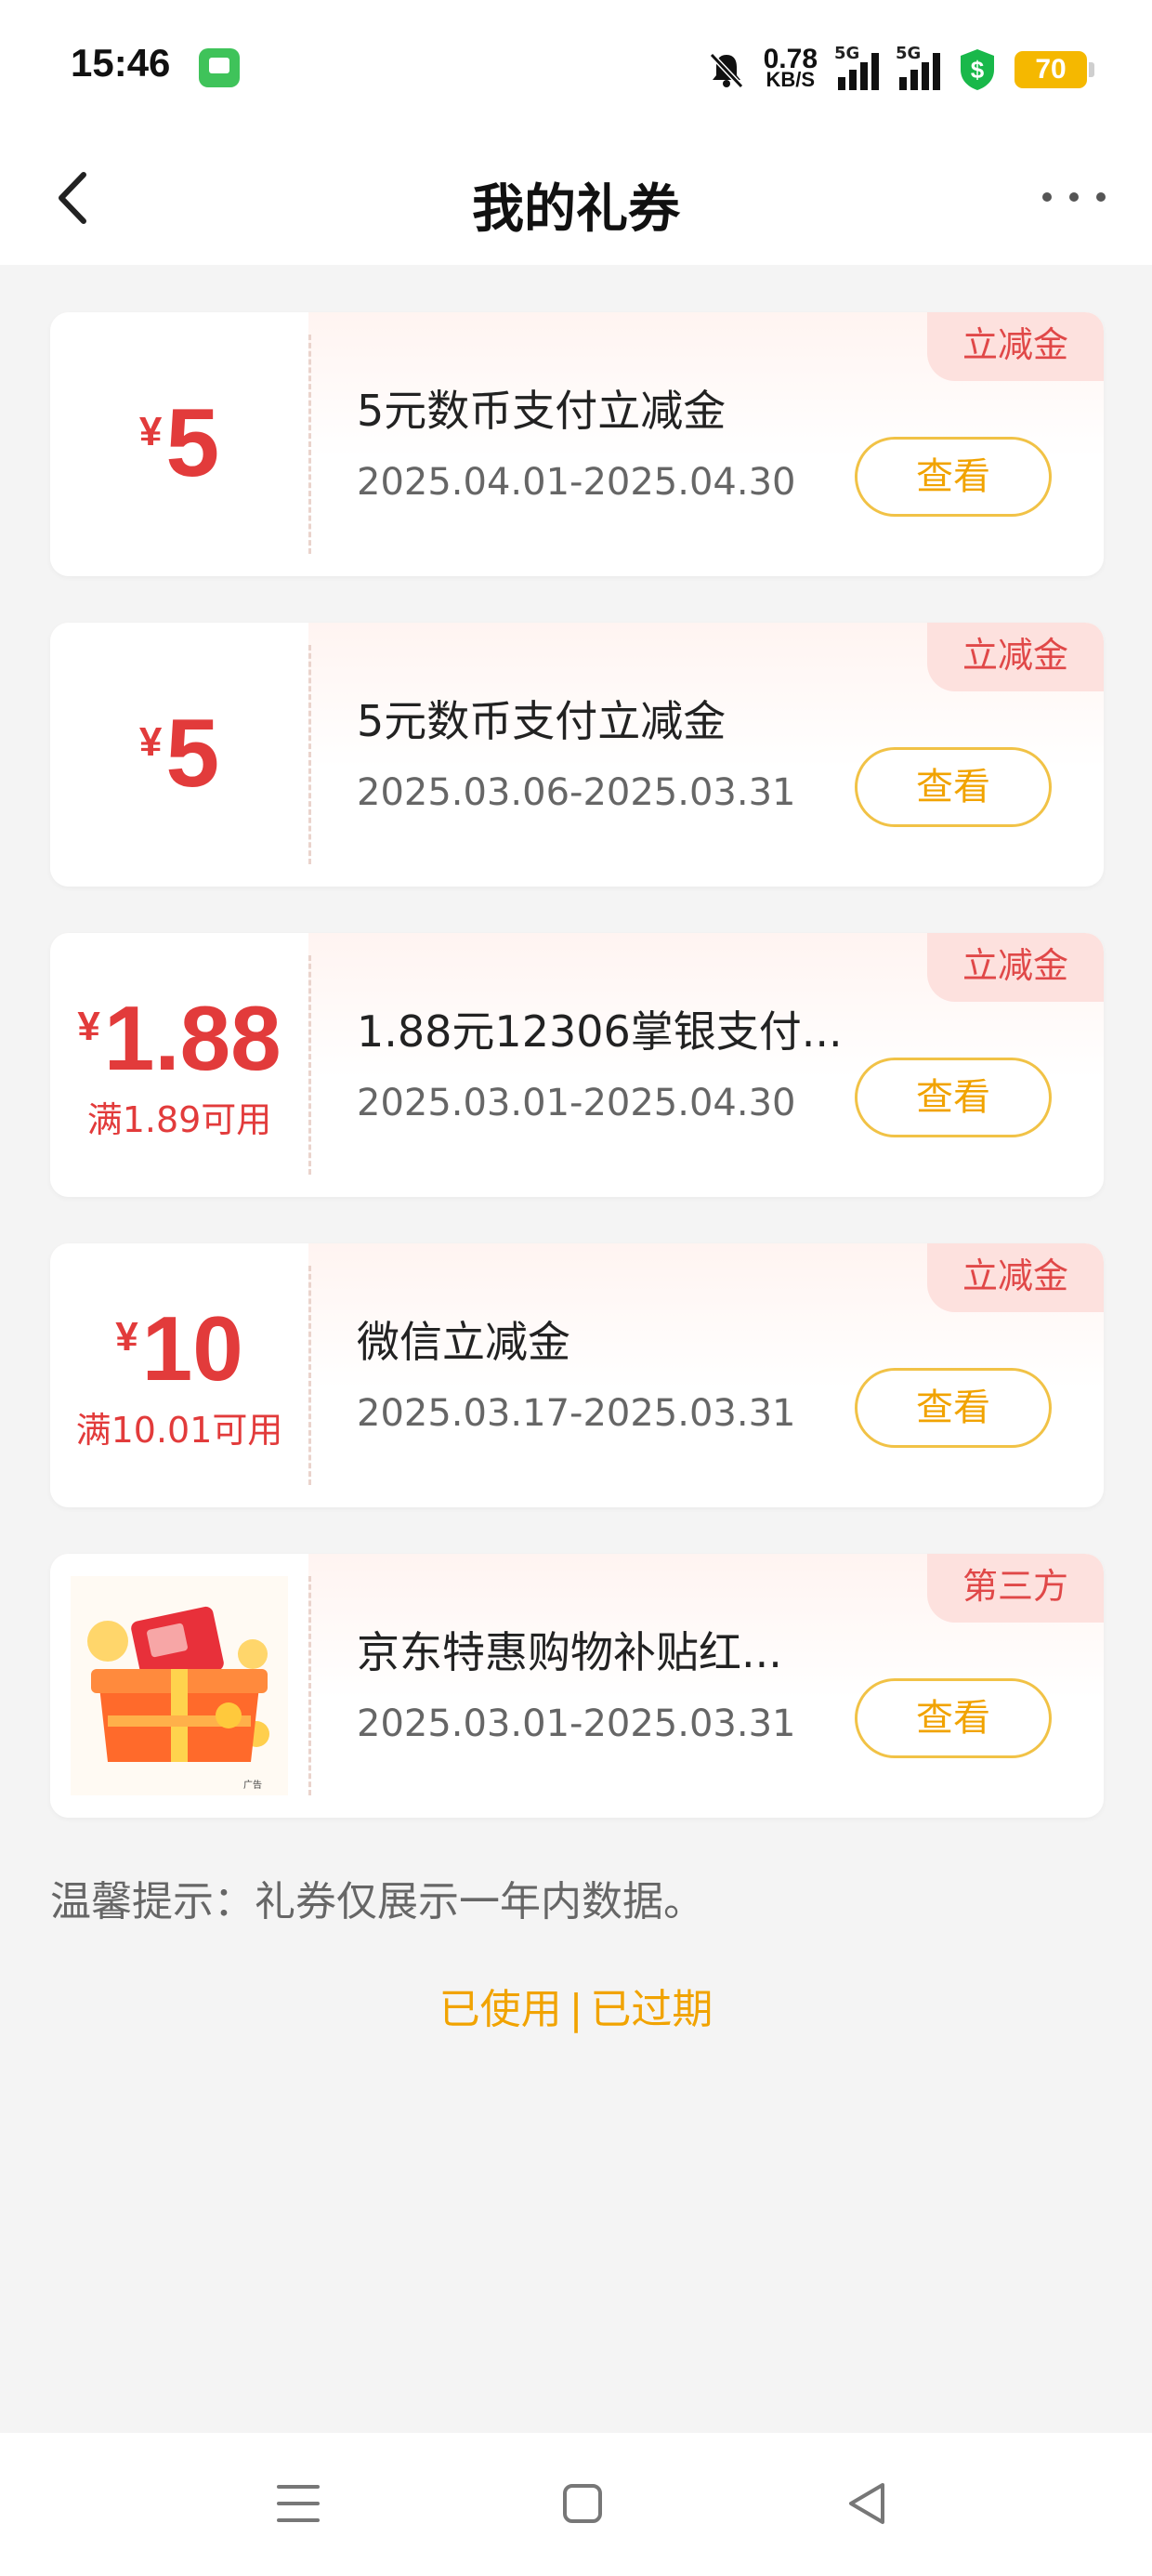  I want to click on history-links: 已使用 | 已过期, so click(576, 2005).